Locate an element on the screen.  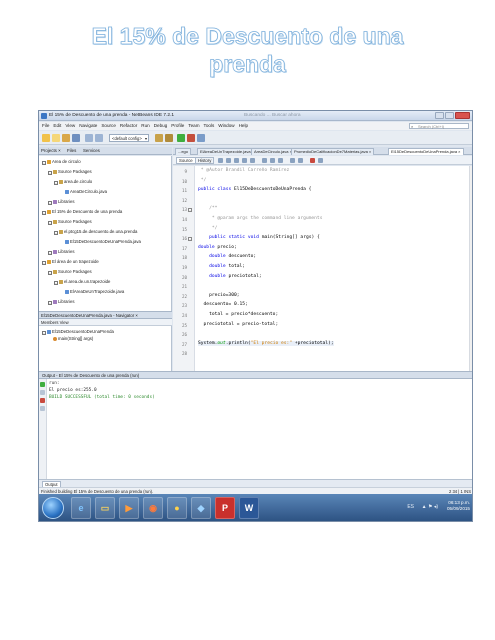
forward-icon is located at coordinates (228, 160).